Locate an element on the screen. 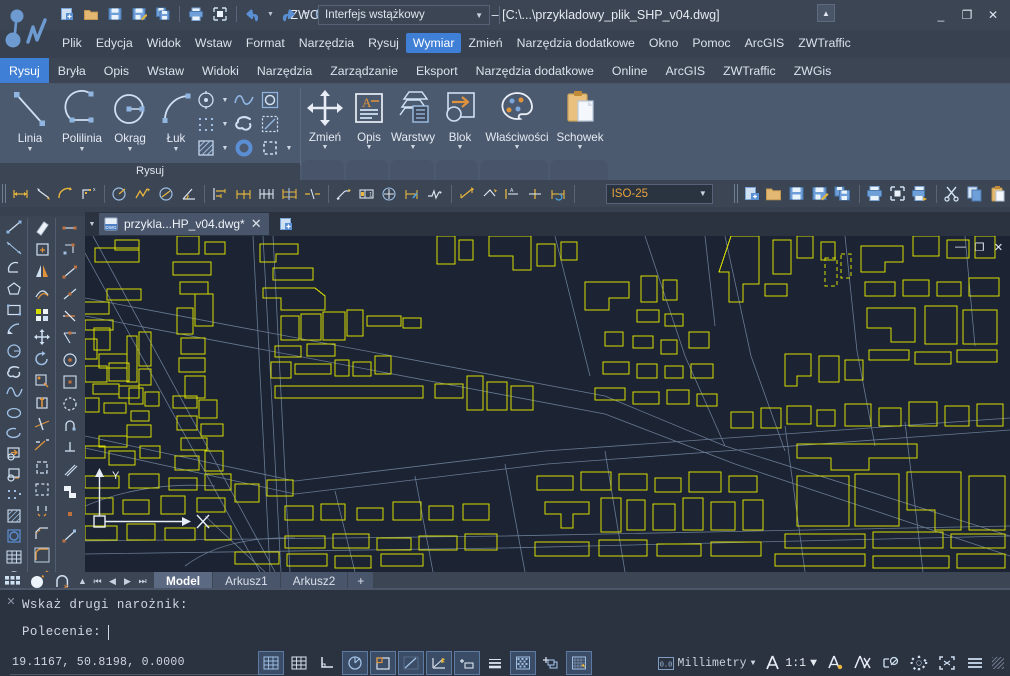 The image size is (1010, 676). redo-icon is located at coordinates (288, 14).